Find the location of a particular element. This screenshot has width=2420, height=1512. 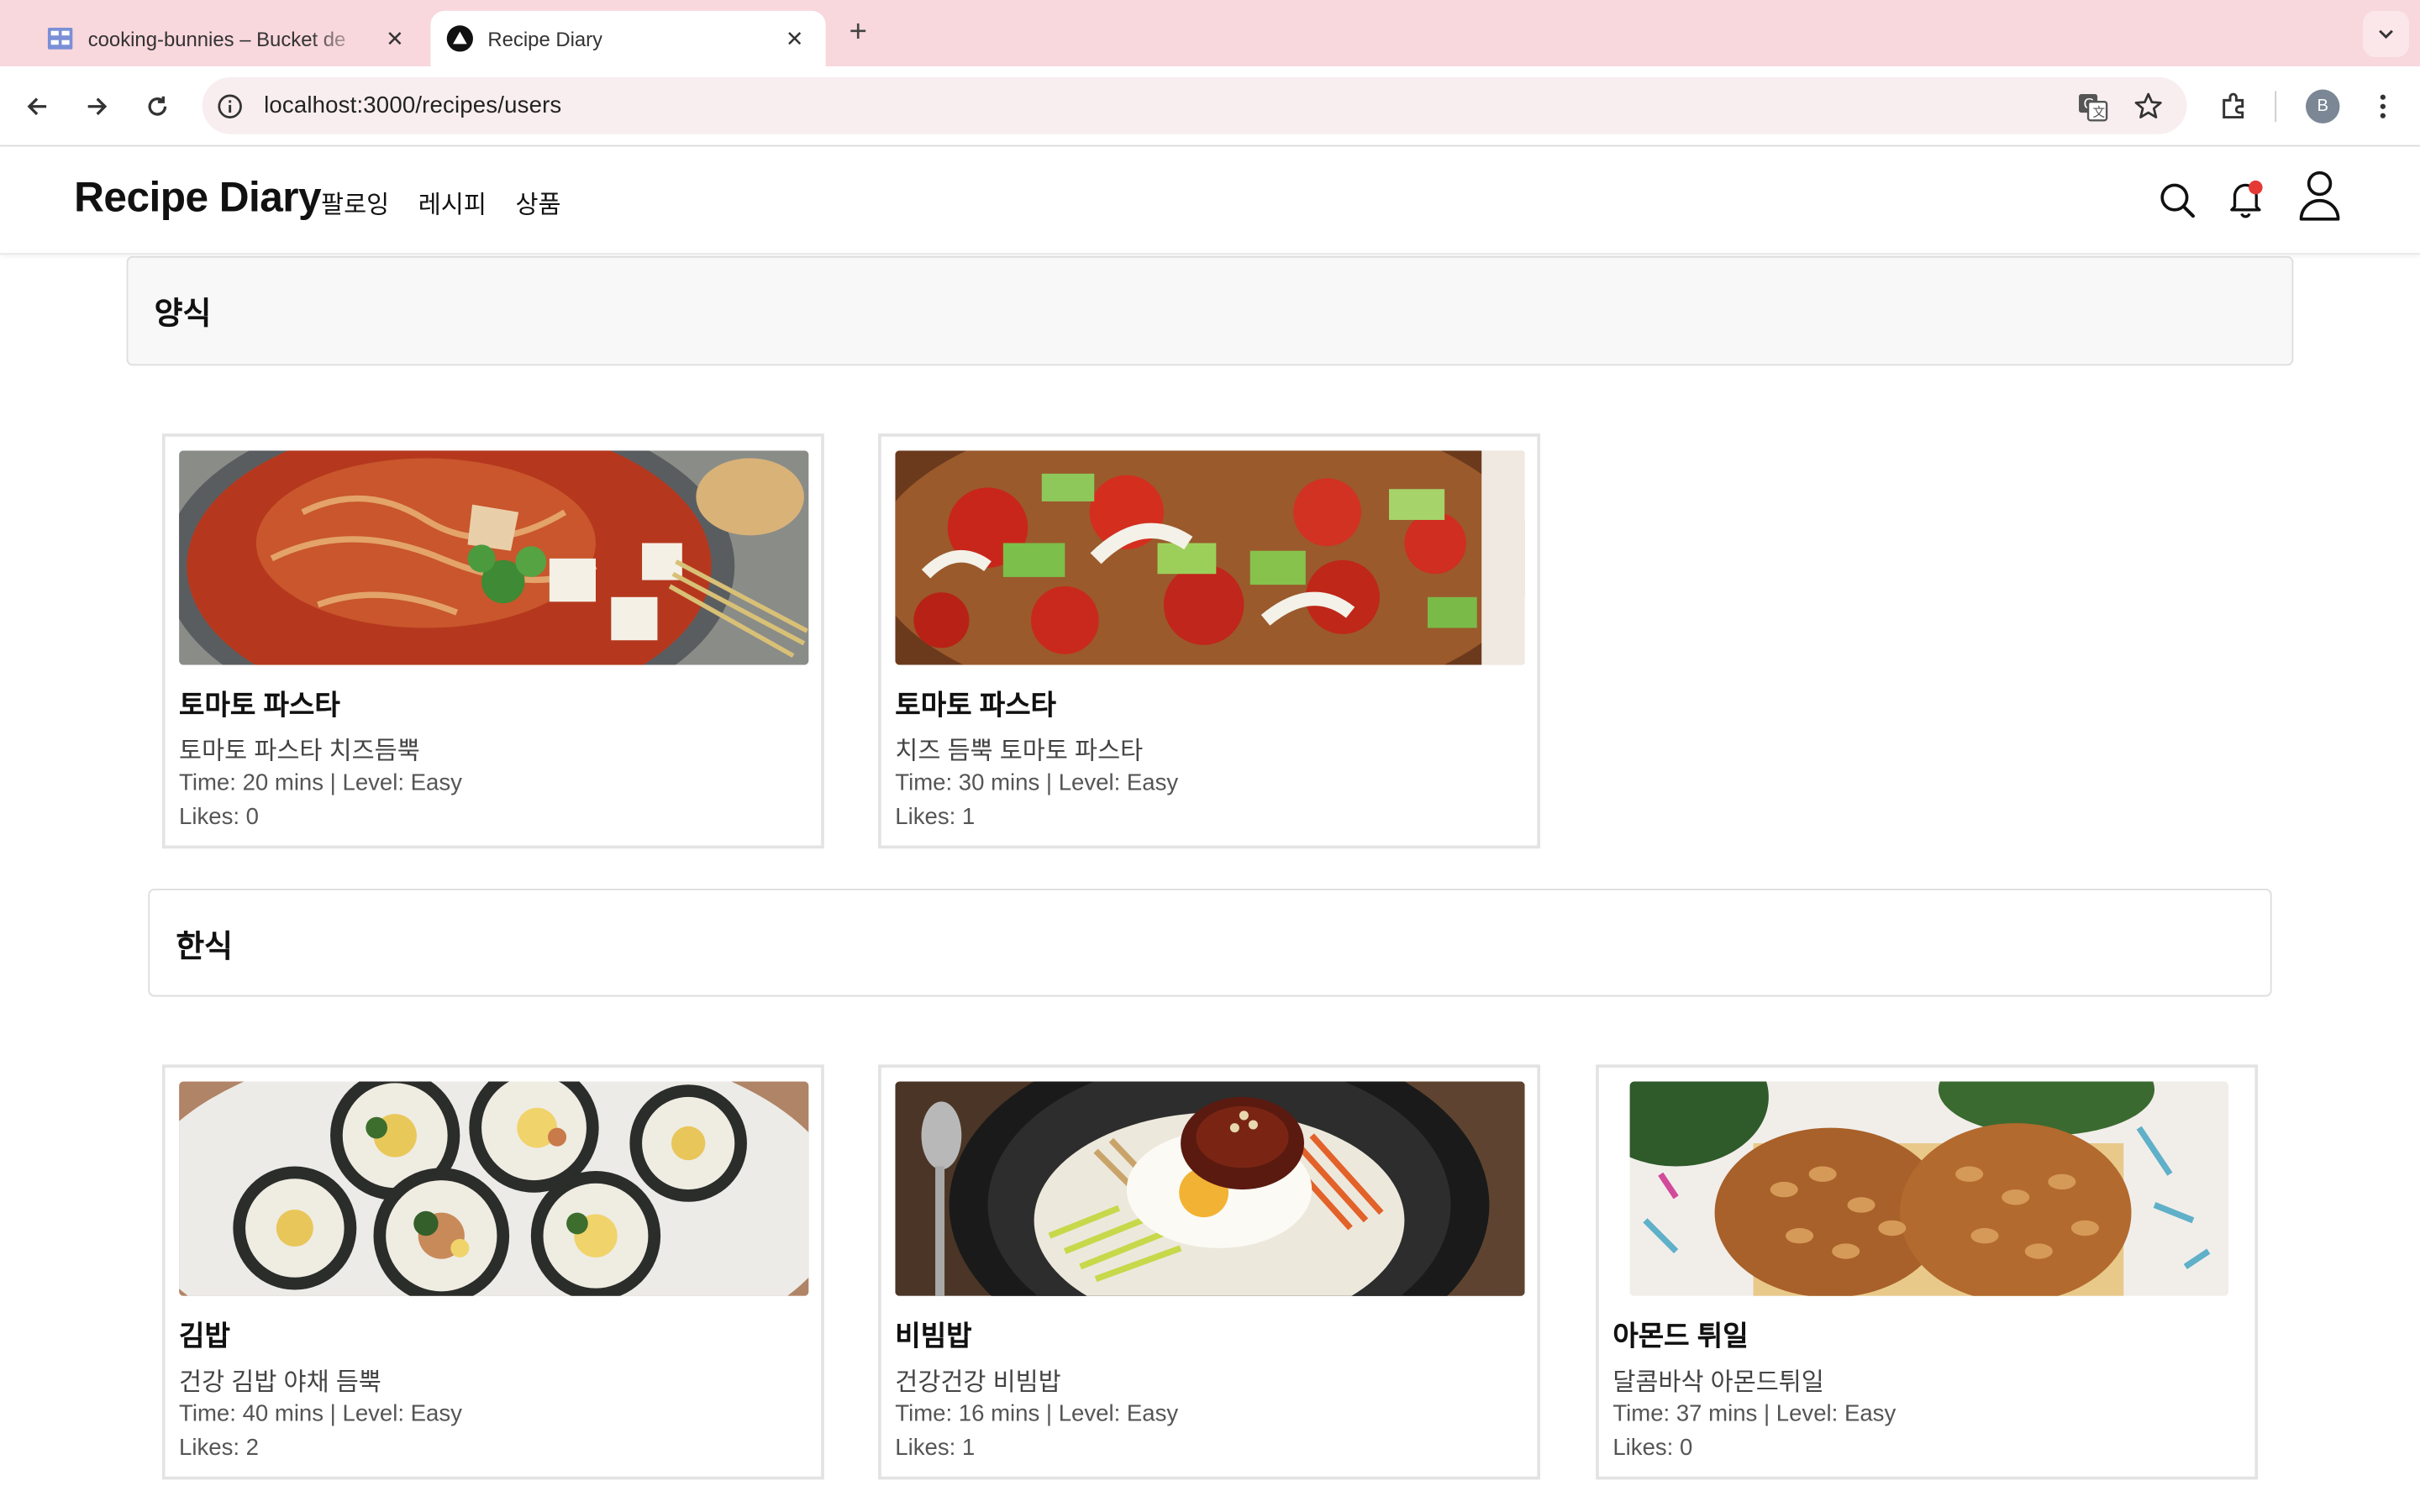

reload-icon is located at coordinates (157, 106).